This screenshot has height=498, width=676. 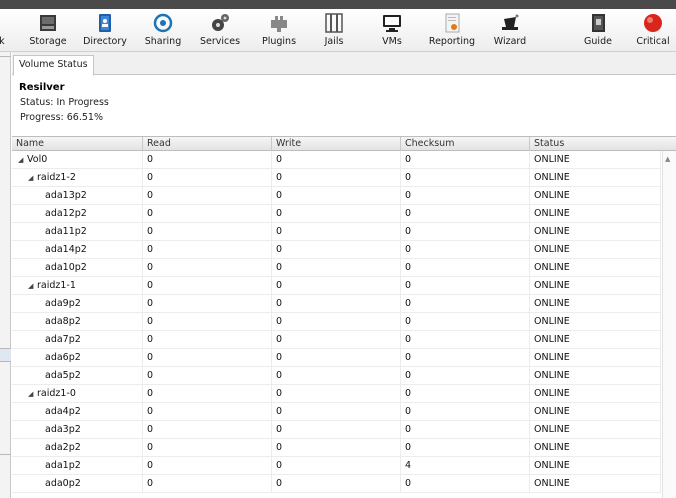 What do you see at coordinates (336, 394) in the screenshot?
I see `table-row: ◢ raidz1-0 0 0 0 ONLINE` at bounding box center [336, 394].